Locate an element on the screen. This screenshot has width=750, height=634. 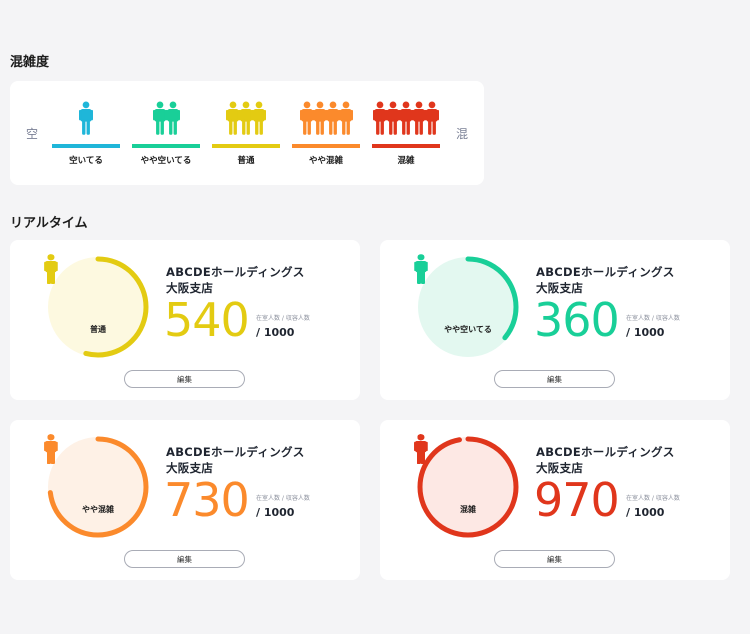
occupancy-gauge: 混雑 is located at coordinates (467, 487).